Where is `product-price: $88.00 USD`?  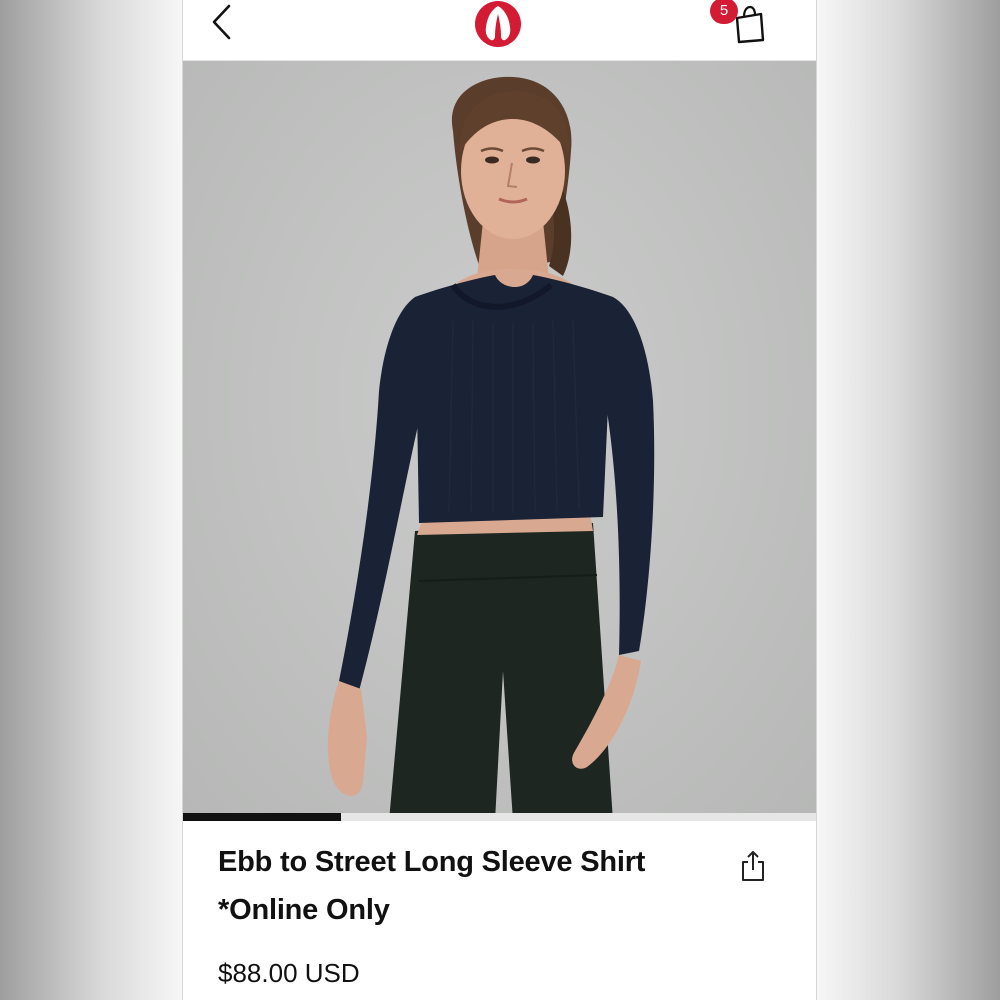 product-price: $88.00 USD is located at coordinates (289, 973).